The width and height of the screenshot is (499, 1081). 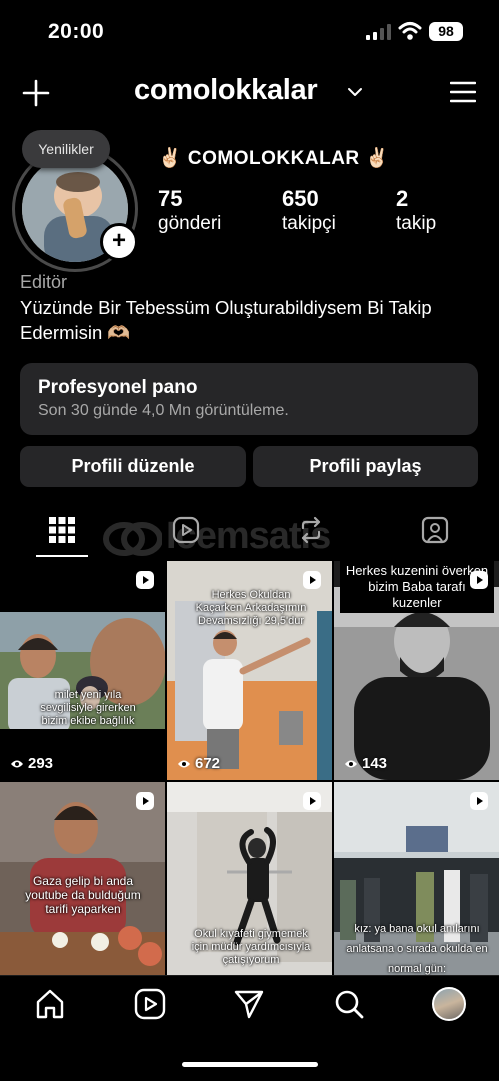 What do you see at coordinates (249, 399) in the screenshot?
I see `professional-dashboard` at bounding box center [249, 399].